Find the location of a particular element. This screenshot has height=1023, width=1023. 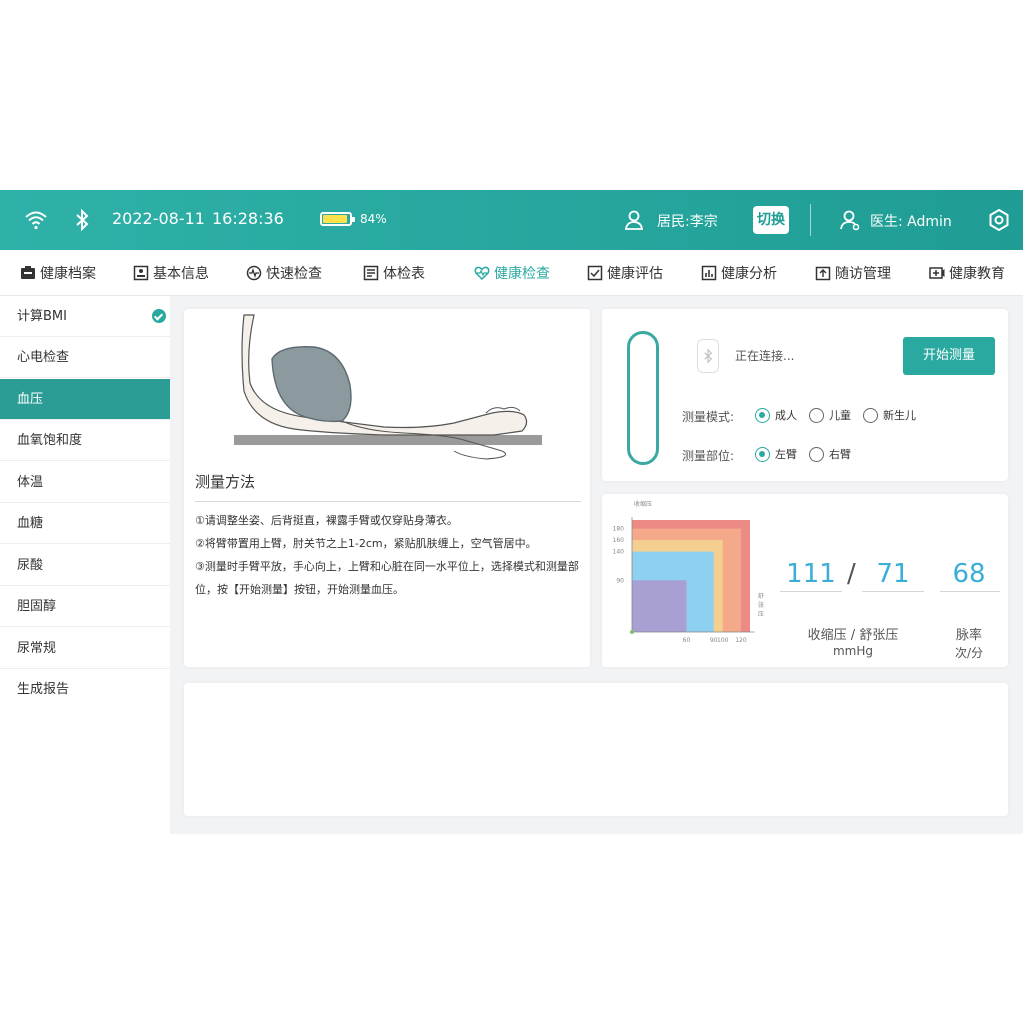

x-axis-label-char: 舒 is located at coordinates (761, 596).